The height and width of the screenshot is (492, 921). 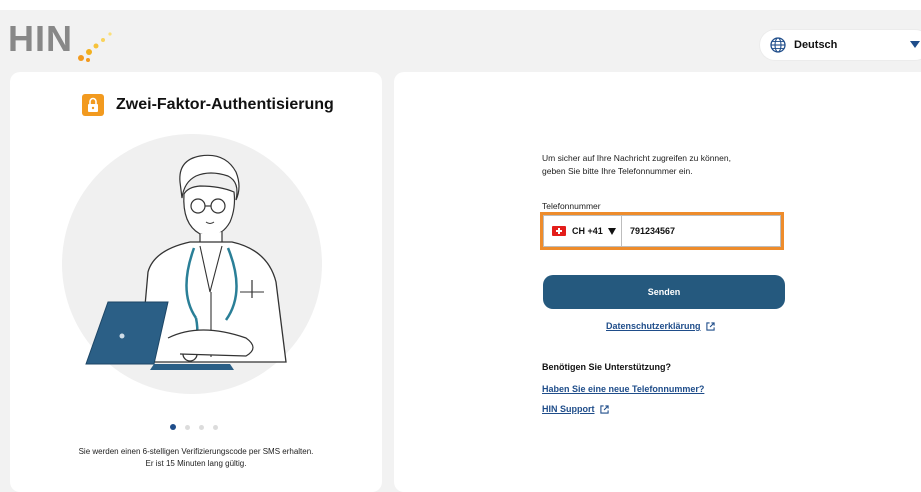 What do you see at coordinates (40, 38) in the screenshot?
I see `logo-text: HIN` at bounding box center [40, 38].